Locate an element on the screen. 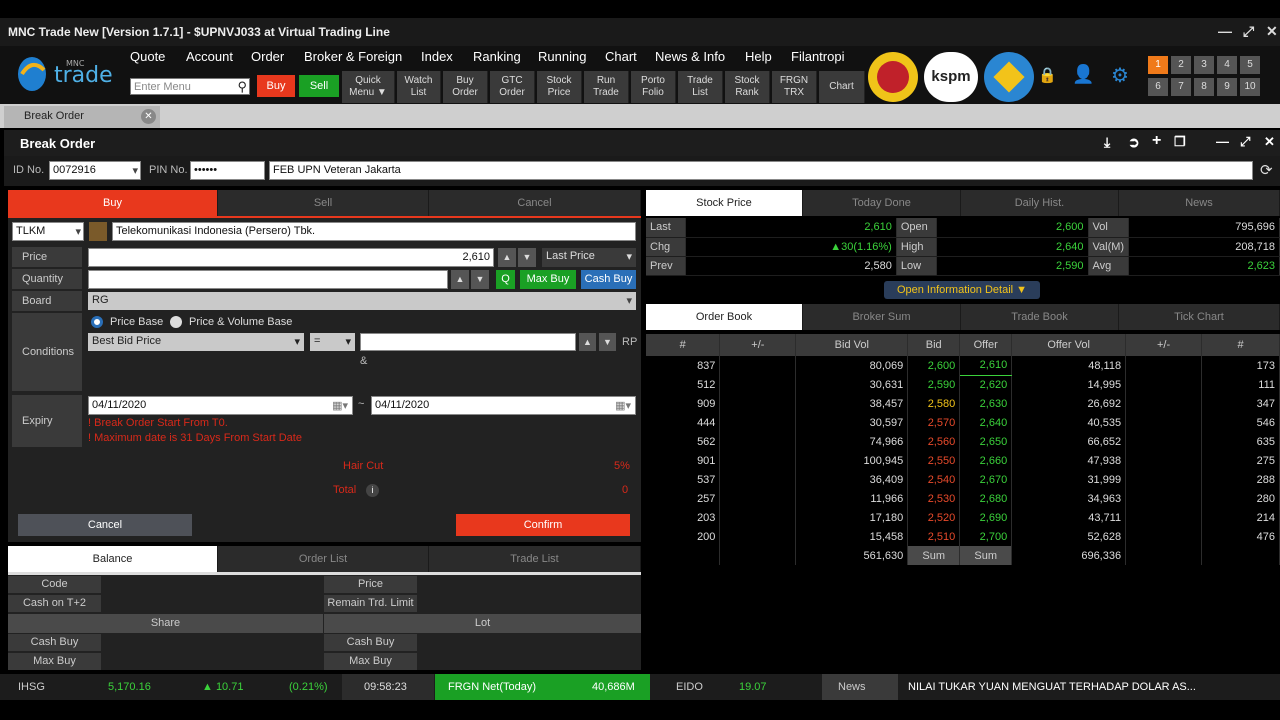 This screenshot has width=1280, height=720. buy-button: Buy is located at coordinates (276, 86).